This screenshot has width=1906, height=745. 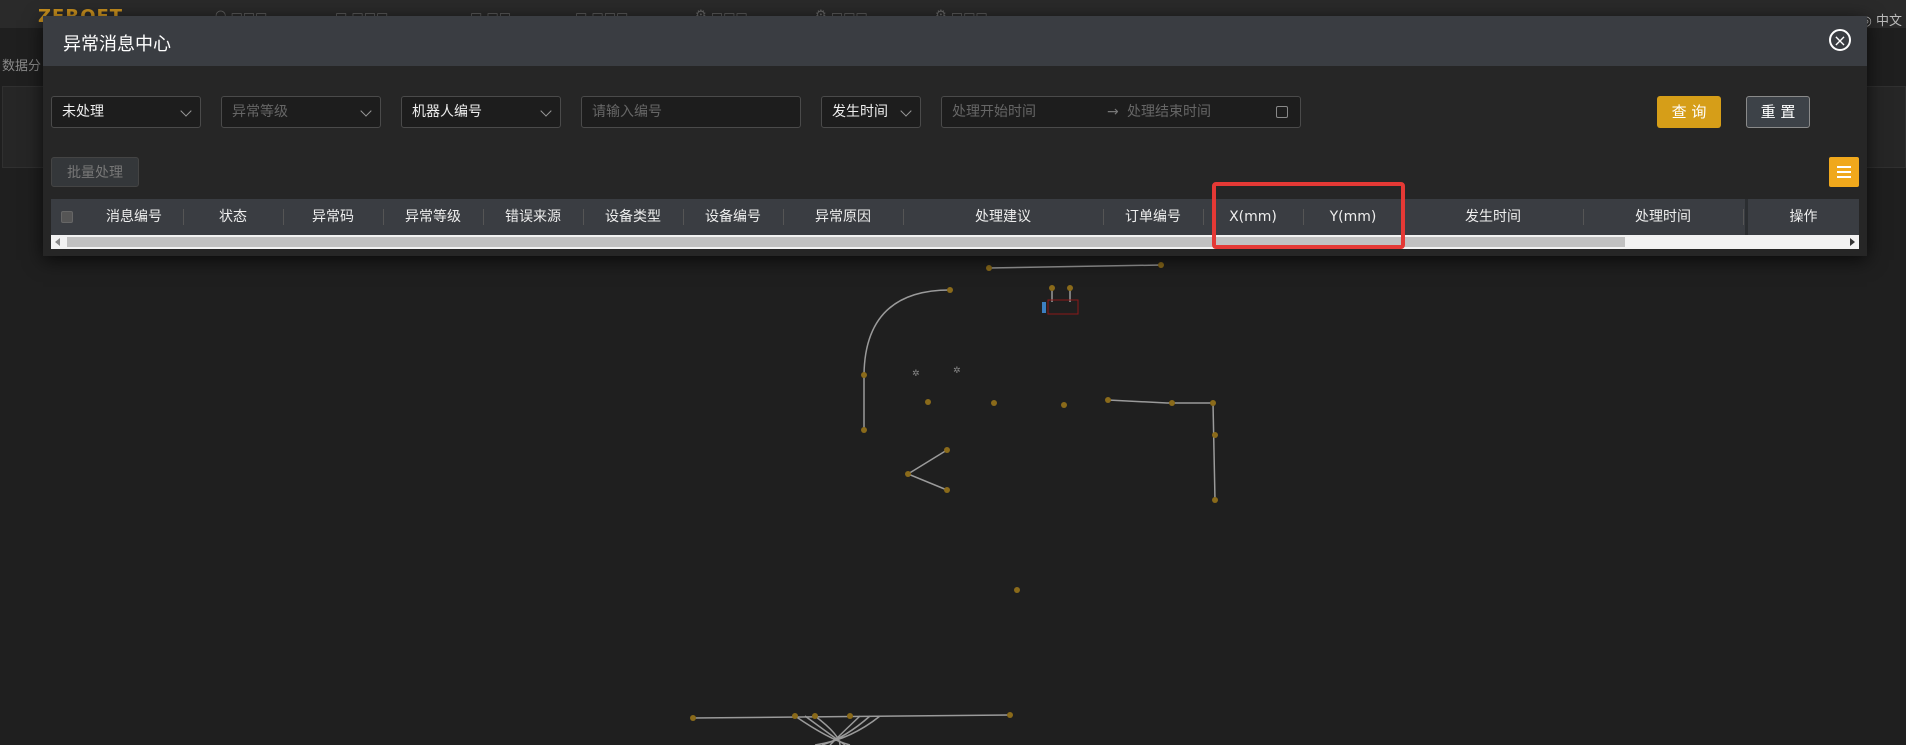 What do you see at coordinates (633, 217) in the screenshot?
I see `col-device-type: 设备类型` at bounding box center [633, 217].